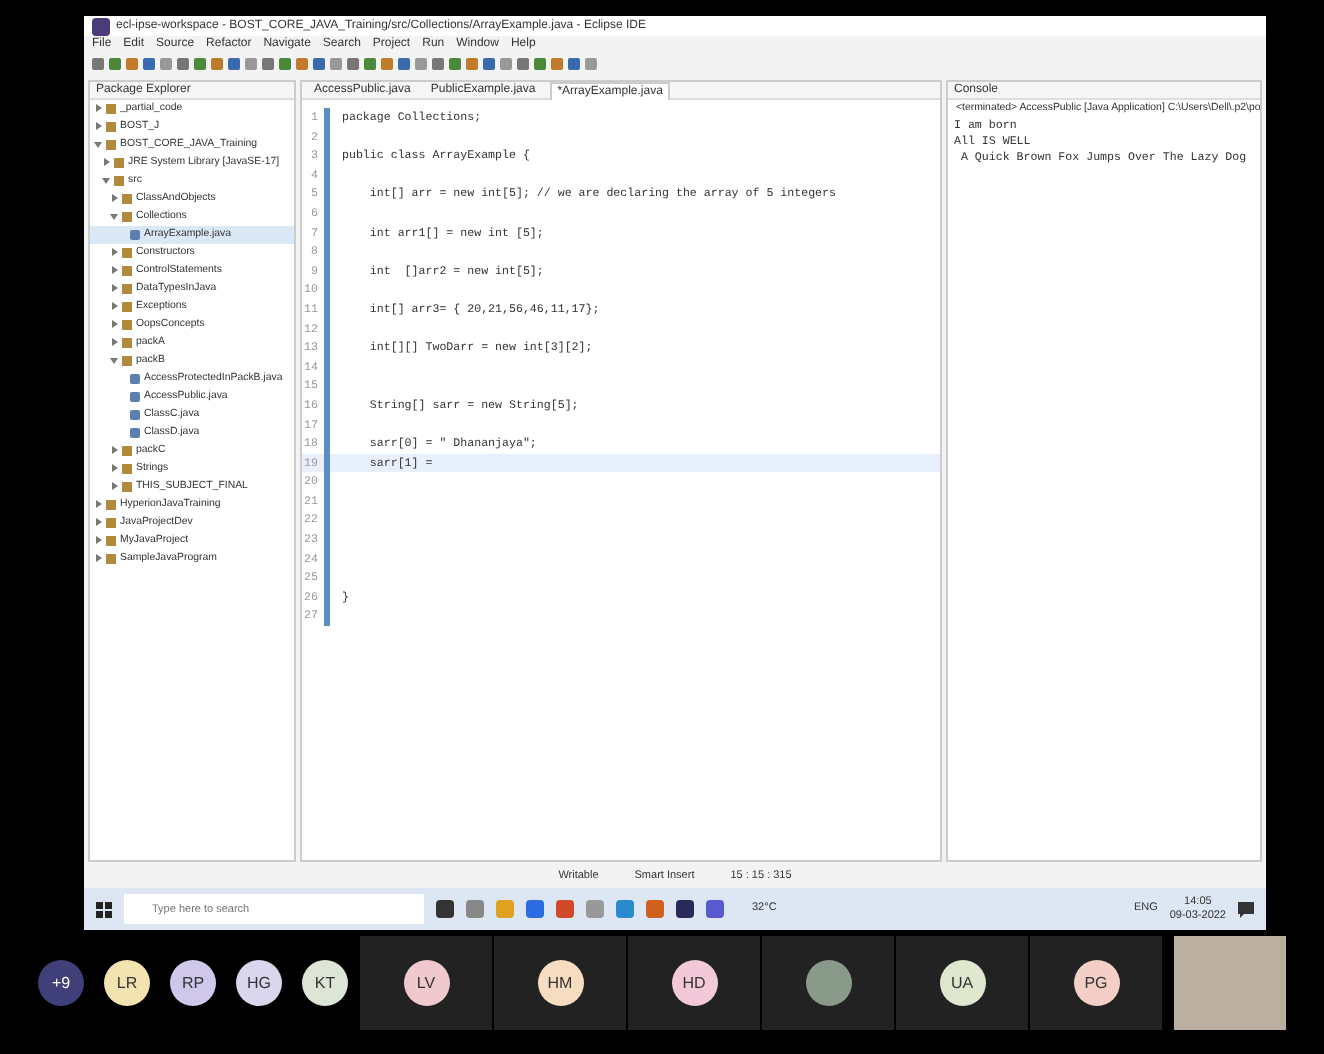 The image size is (1324, 1054). I want to click on participant-avatar: KT, so click(325, 983).